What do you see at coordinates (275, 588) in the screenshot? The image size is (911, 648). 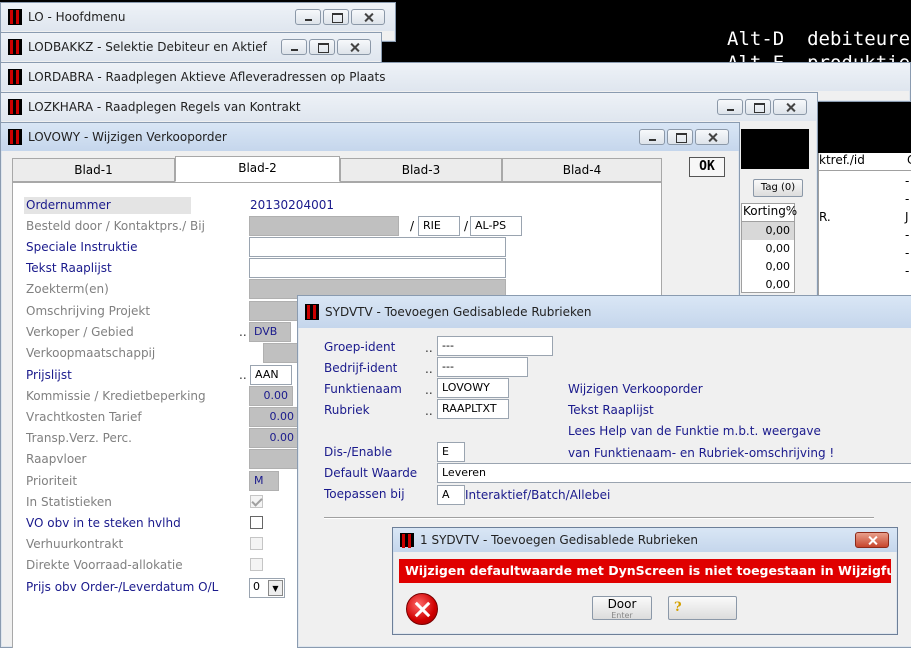 I see `chevron-down-icon: ▼` at bounding box center [275, 588].